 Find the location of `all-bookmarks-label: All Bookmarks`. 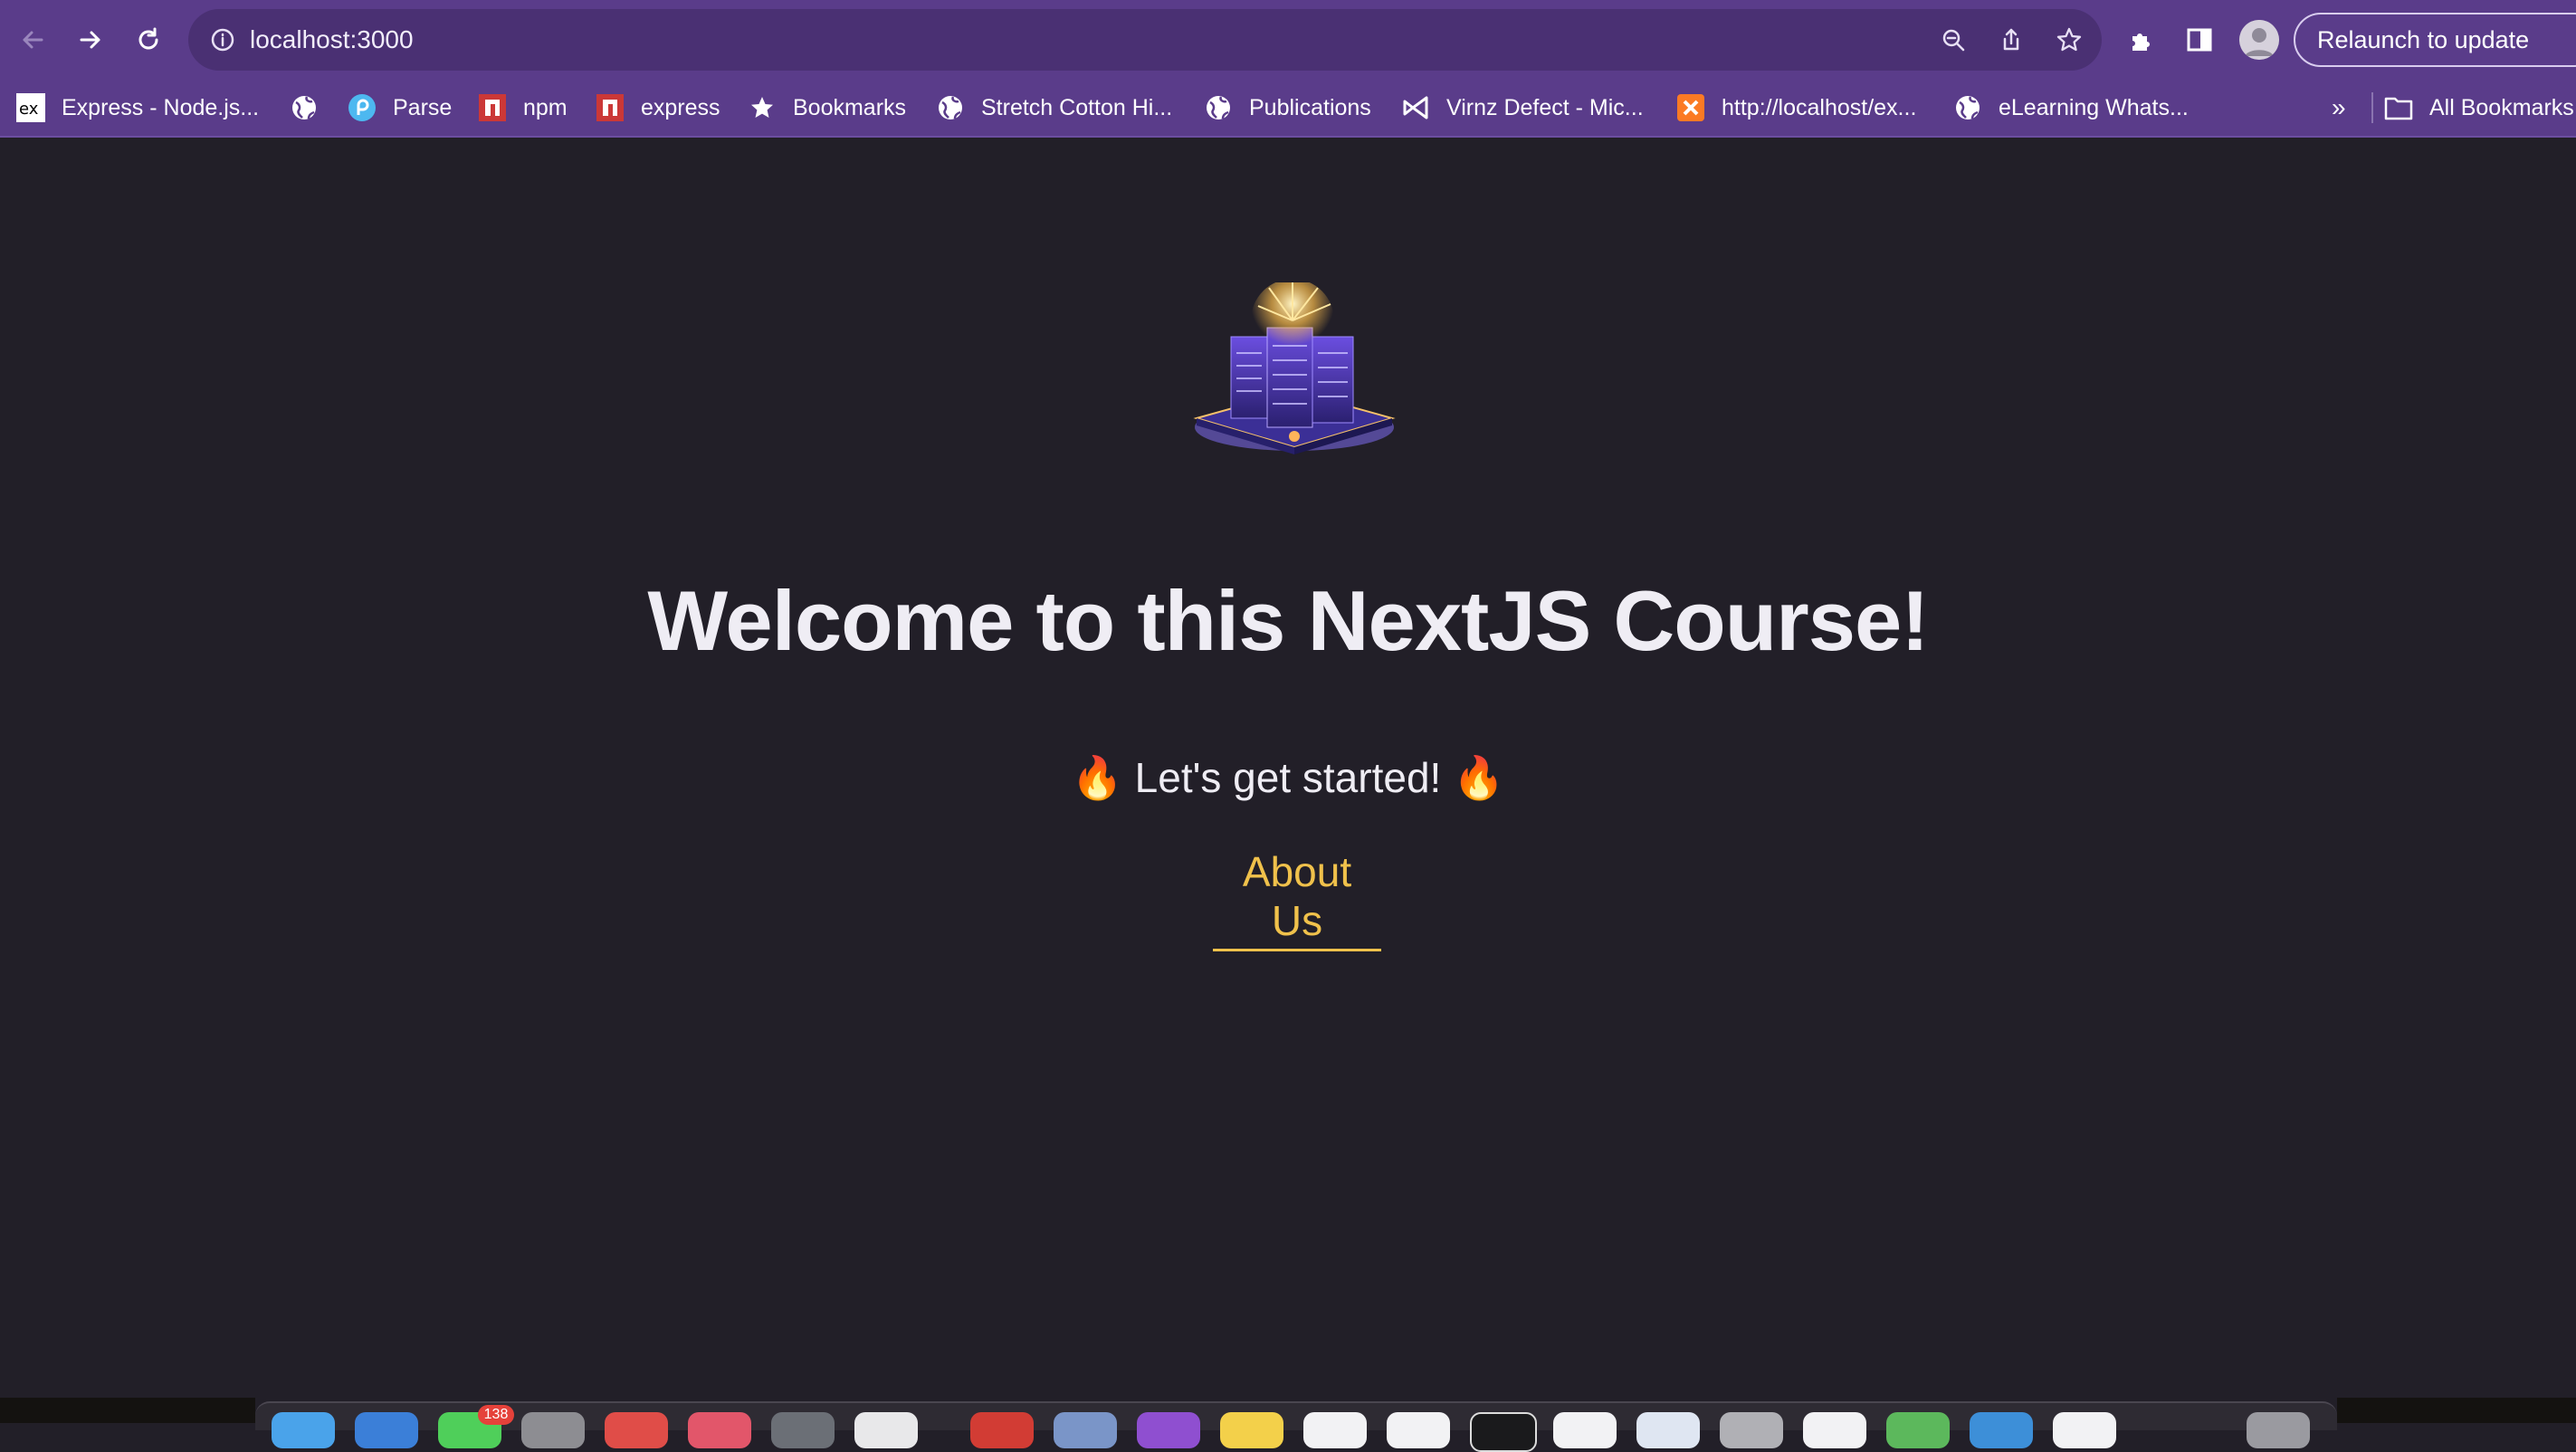

all-bookmarks-label: All Bookmarks is located at coordinates (2502, 107).